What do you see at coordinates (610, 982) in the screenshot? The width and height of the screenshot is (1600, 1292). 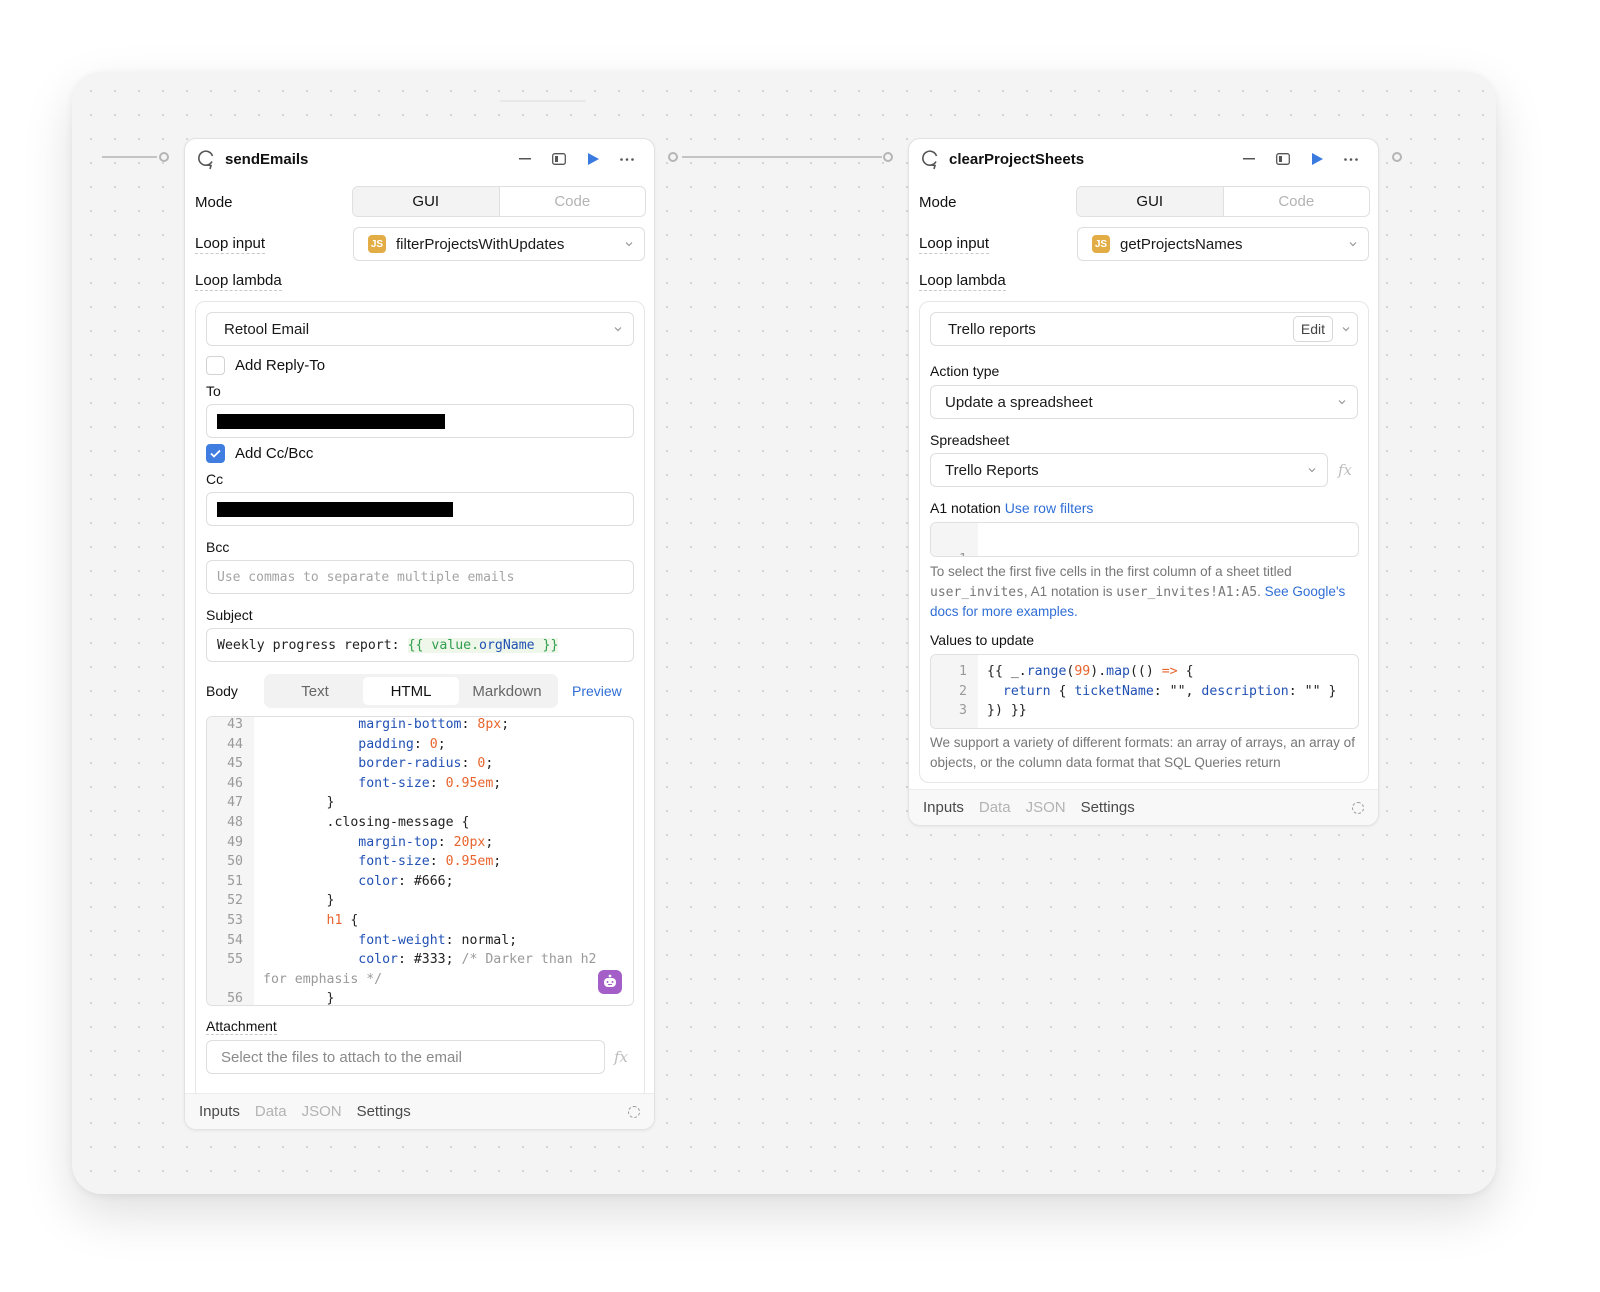 I see `ai-assist-button` at bounding box center [610, 982].